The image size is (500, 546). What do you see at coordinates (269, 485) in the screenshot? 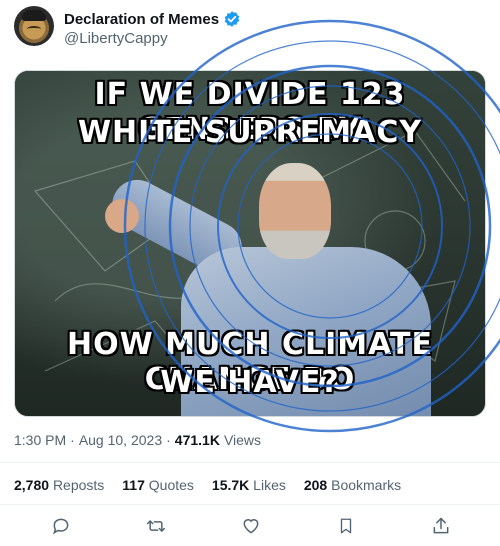
I see `likes-label: Likes` at bounding box center [269, 485].